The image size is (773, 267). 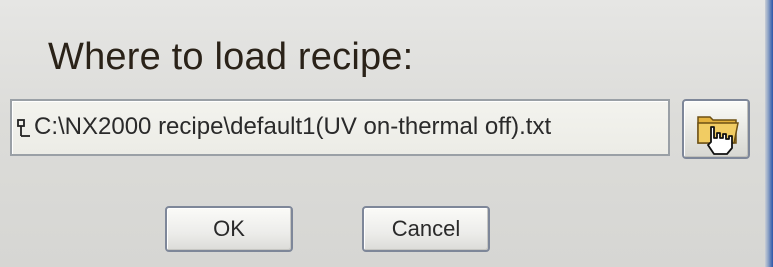 What do you see at coordinates (718, 135) in the screenshot?
I see `folder-hand-icon` at bounding box center [718, 135].